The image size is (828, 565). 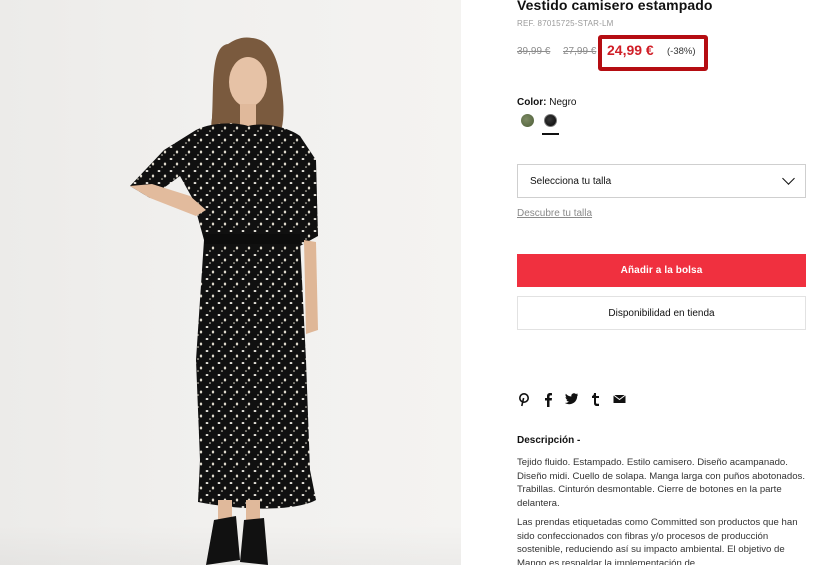 I want to click on share-bar, so click(x=571, y=400).